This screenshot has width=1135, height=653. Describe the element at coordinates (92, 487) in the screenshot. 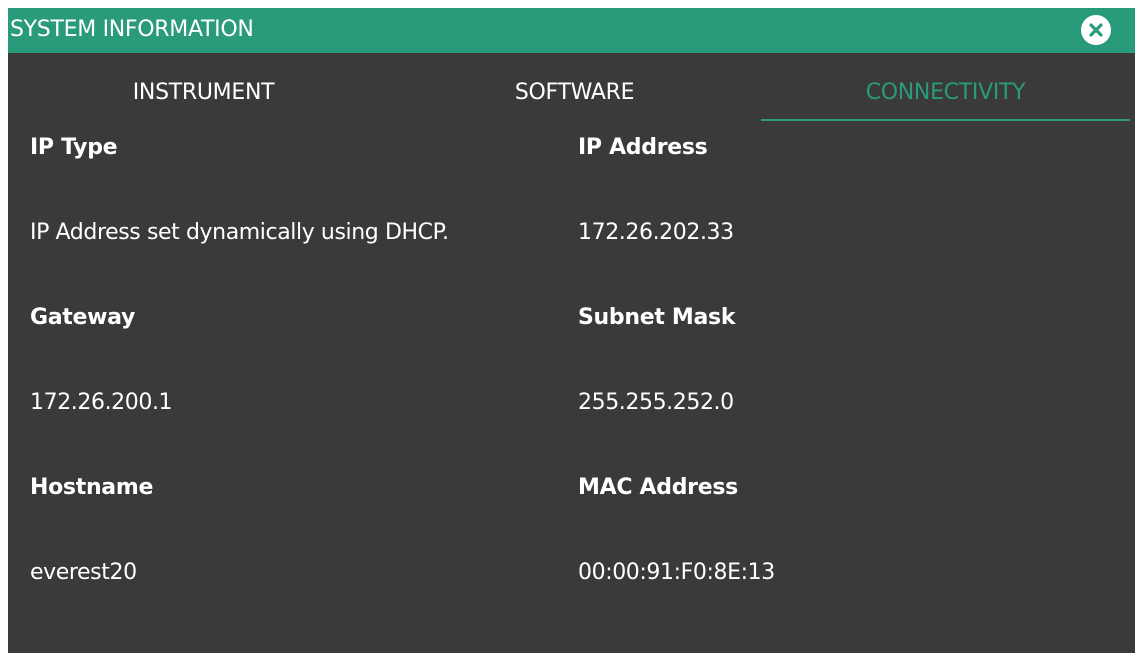

I see `hostname-label: Hostname` at that location.